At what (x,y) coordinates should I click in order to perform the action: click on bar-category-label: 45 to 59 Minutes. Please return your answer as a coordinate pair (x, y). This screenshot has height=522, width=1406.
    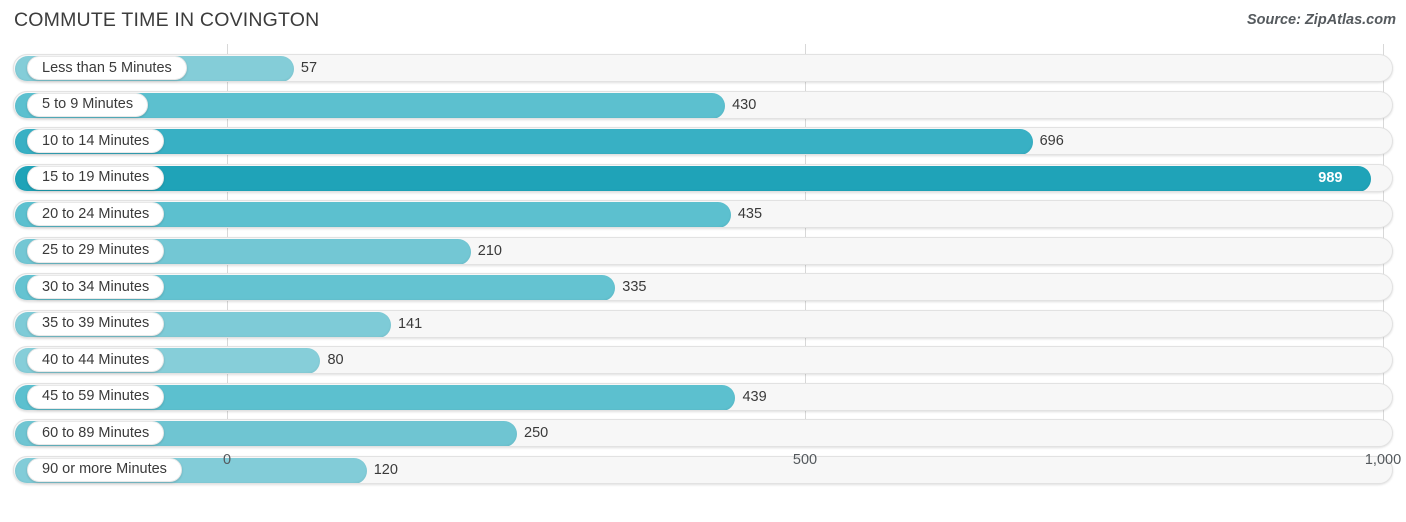
    Looking at the image, I should click on (96, 396).